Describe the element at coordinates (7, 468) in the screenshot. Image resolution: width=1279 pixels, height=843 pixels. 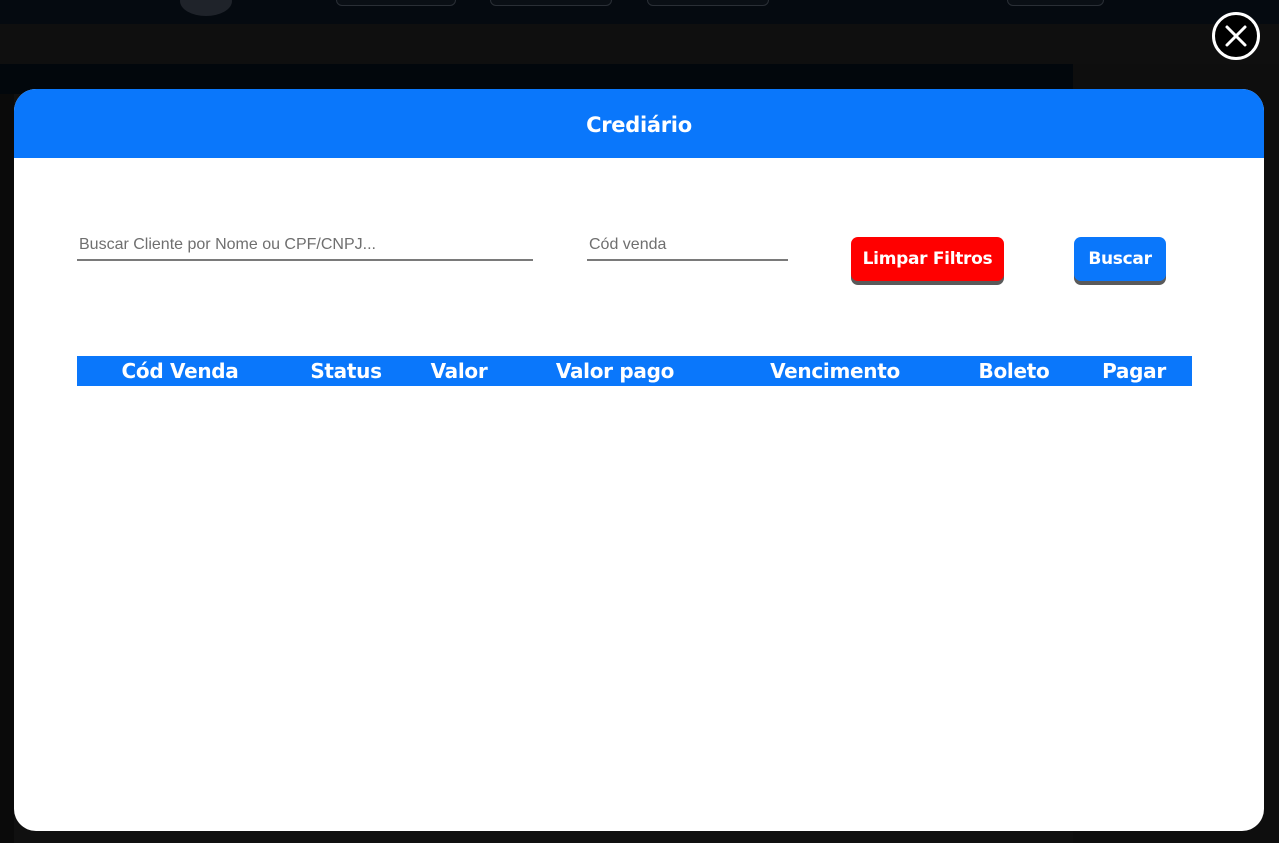
I see `background-side` at that location.